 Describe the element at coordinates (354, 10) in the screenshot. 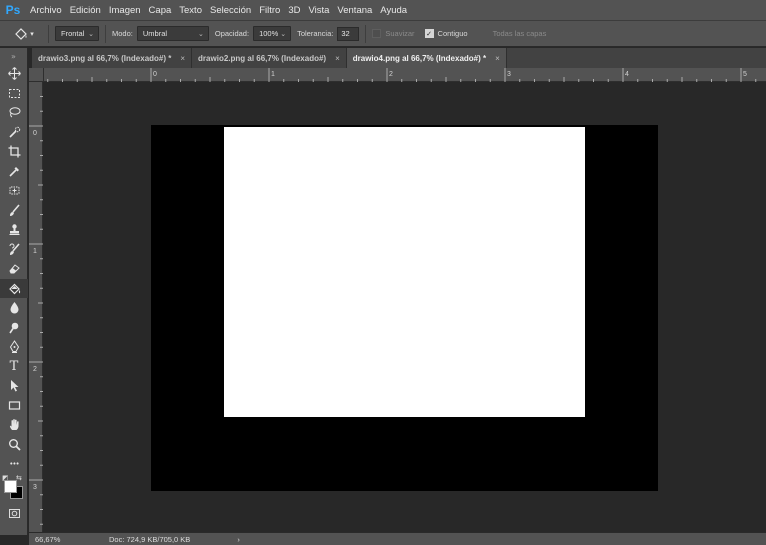

I see `menu-item: Ventana` at that location.